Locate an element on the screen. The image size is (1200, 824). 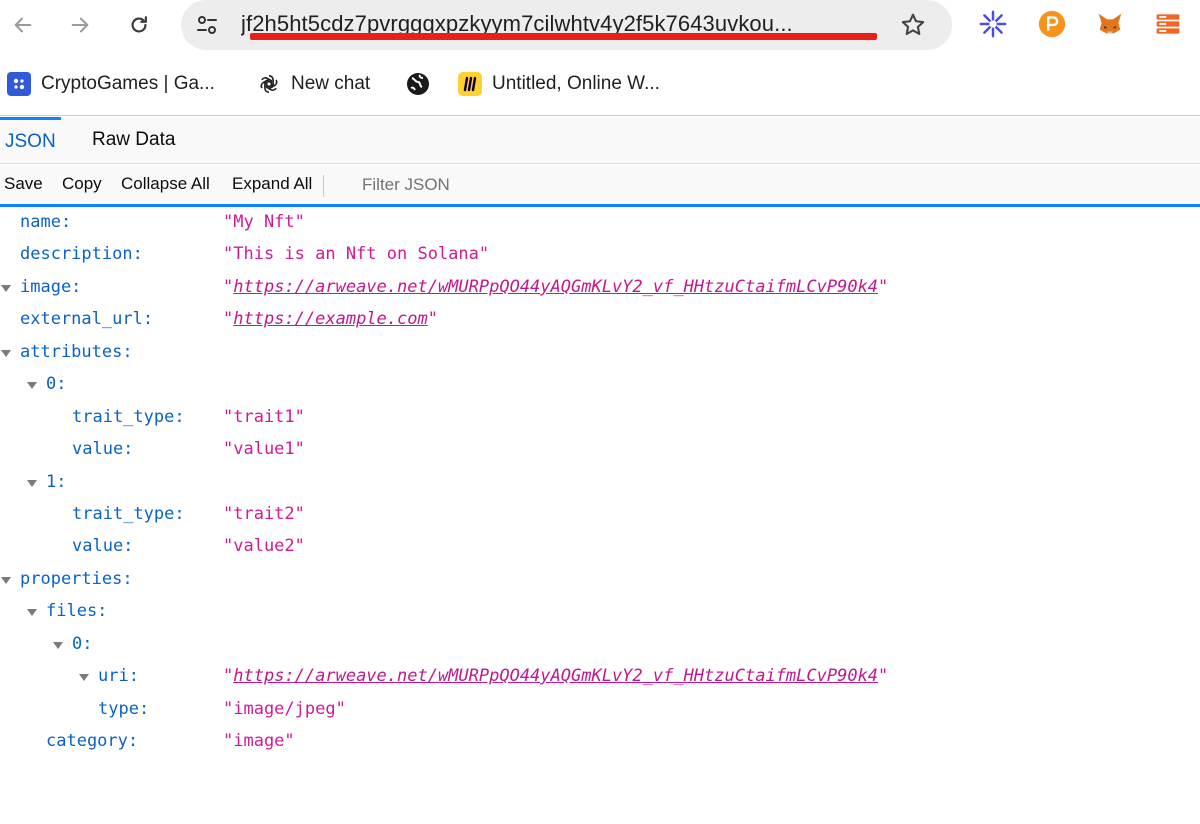
tree-row-files-0: 0: is located at coordinates (600, 646).